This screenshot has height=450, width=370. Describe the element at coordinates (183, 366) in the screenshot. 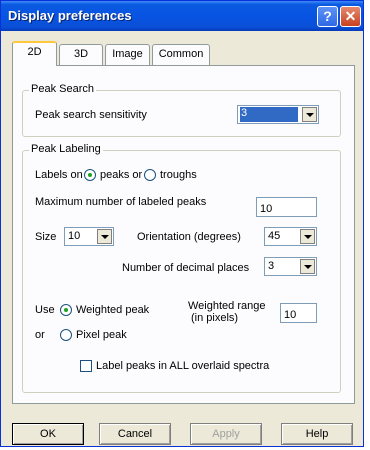

I see `label-all-overlaid-label: Label peaks in ALL overlaid spectra` at that location.